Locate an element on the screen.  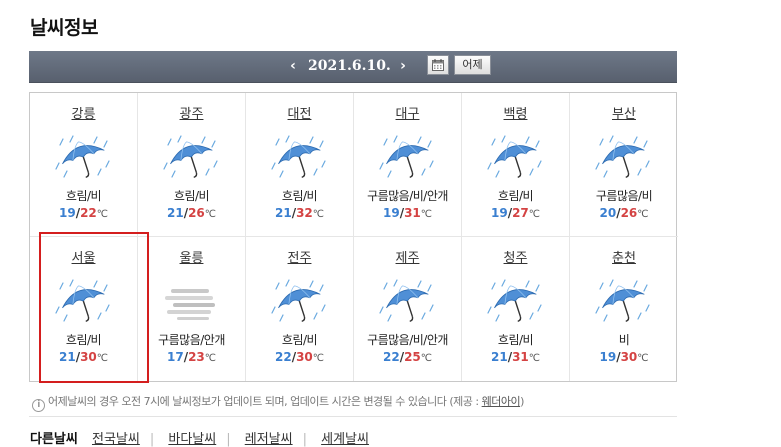
temperature-range: 21/26℃ is located at coordinates (191, 213).